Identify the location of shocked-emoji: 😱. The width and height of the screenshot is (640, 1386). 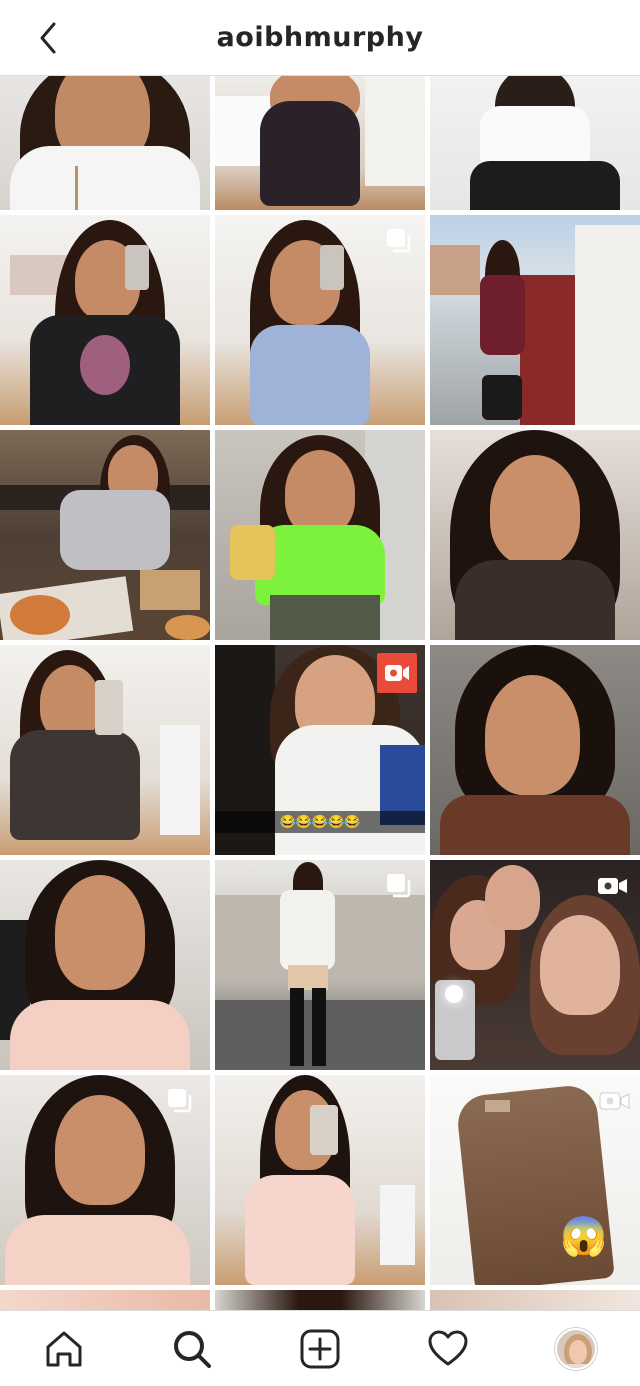
(584, 1237).